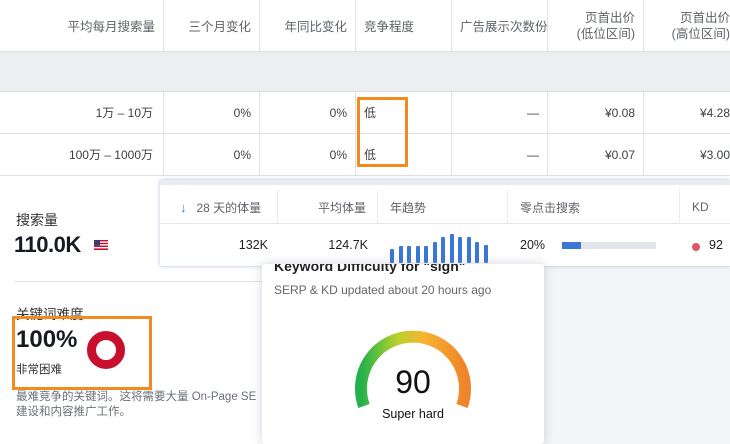 The width and height of the screenshot is (730, 444). What do you see at coordinates (596, 154) in the screenshot?
I see `cell-bid-low: ¥0.07` at bounding box center [596, 154].